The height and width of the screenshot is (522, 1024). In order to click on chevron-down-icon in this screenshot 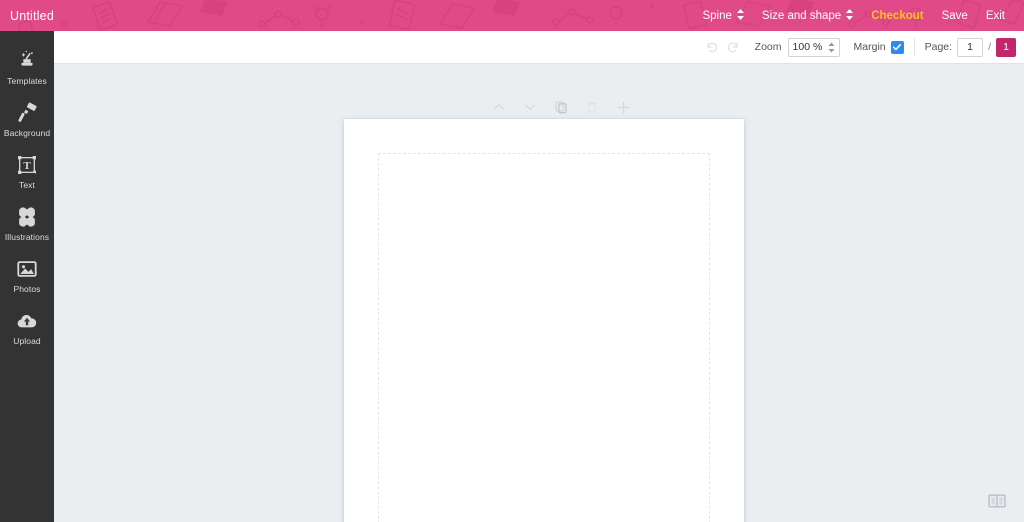, I will do `click(530, 107)`.